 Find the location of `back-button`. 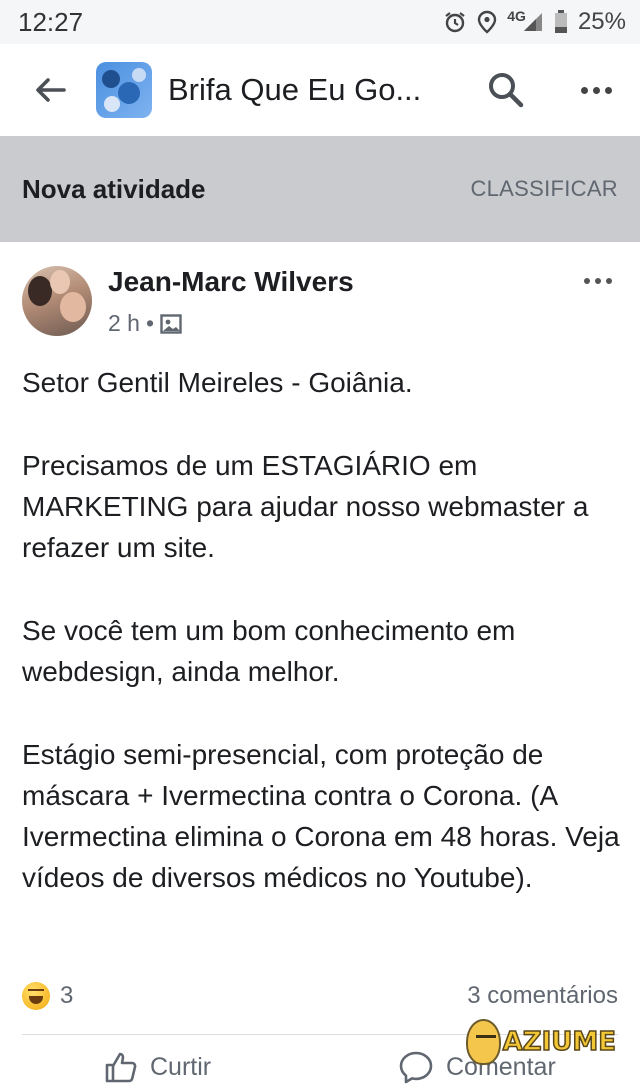

back-button is located at coordinates (50, 90).